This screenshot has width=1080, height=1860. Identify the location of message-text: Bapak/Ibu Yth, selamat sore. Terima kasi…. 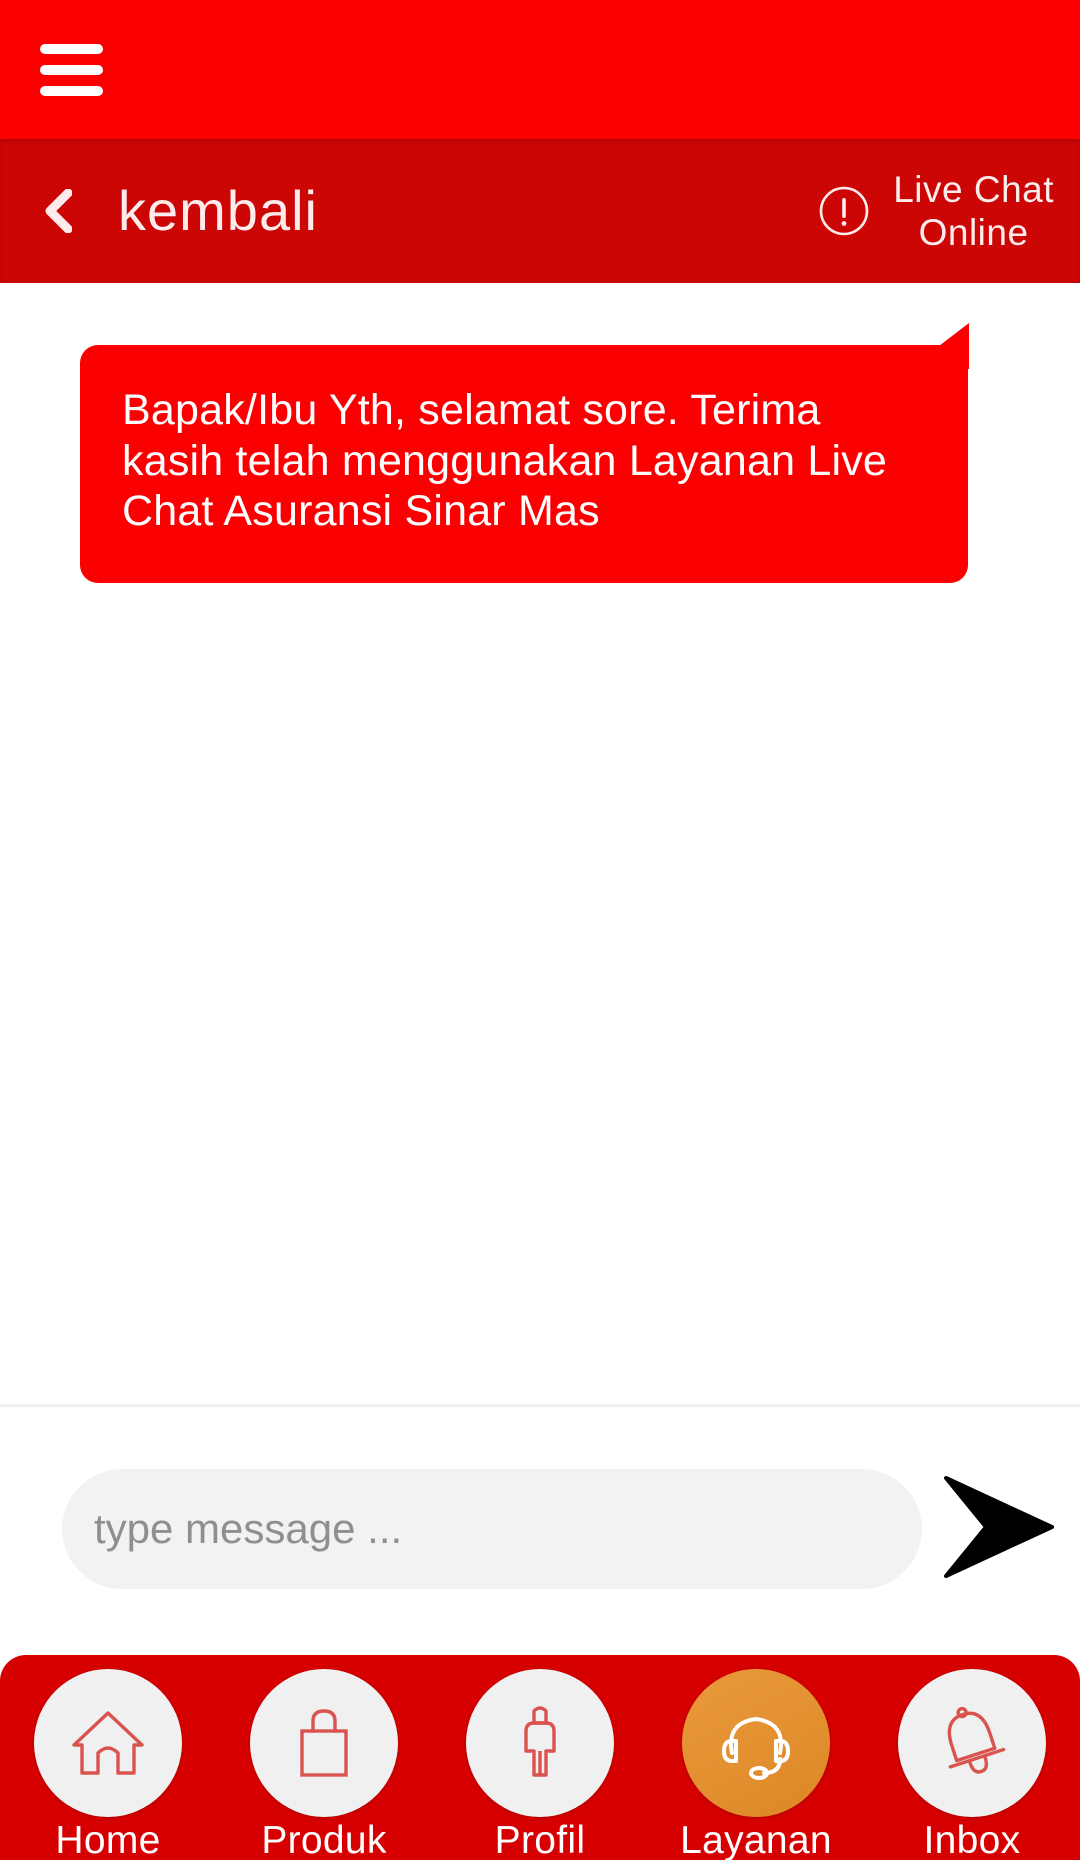
(505, 461).